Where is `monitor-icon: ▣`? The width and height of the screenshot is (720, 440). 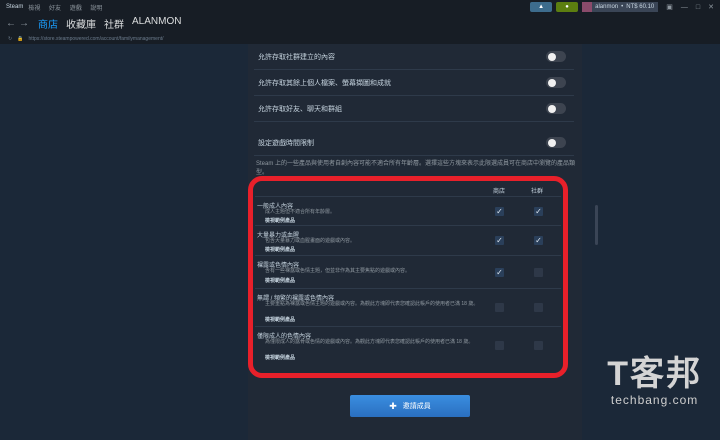 monitor-icon: ▣ is located at coordinates (669, 7).